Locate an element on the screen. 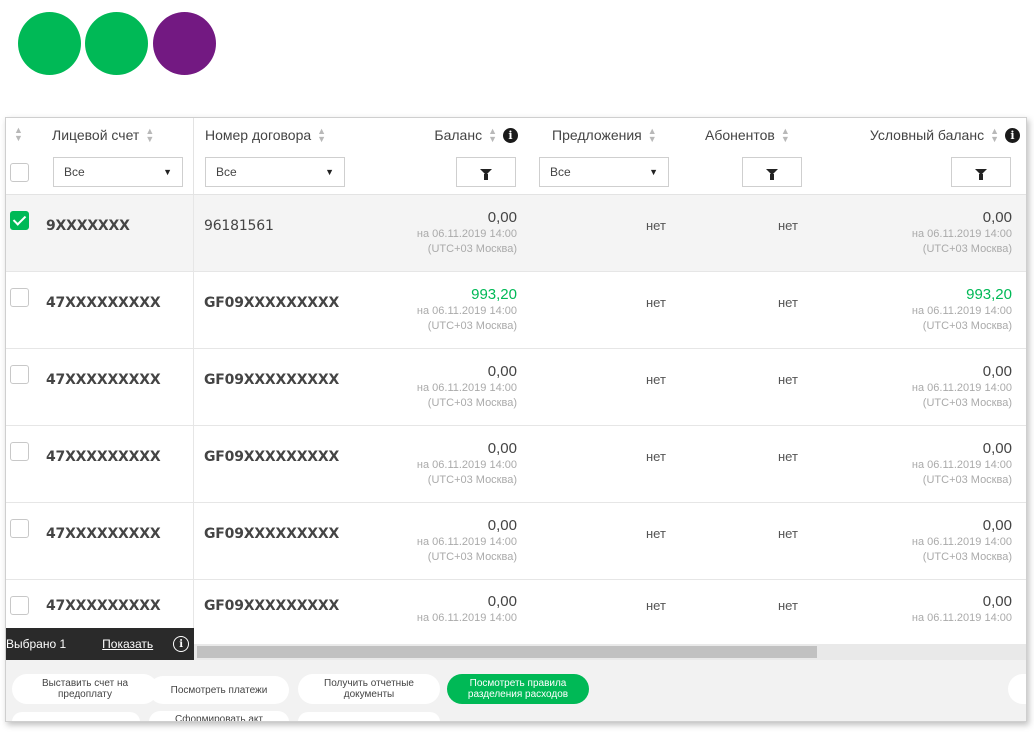 This screenshot has height=736, width=1034. header-contract: Номер договора ▲ ▼ is located at coordinates (265, 135).